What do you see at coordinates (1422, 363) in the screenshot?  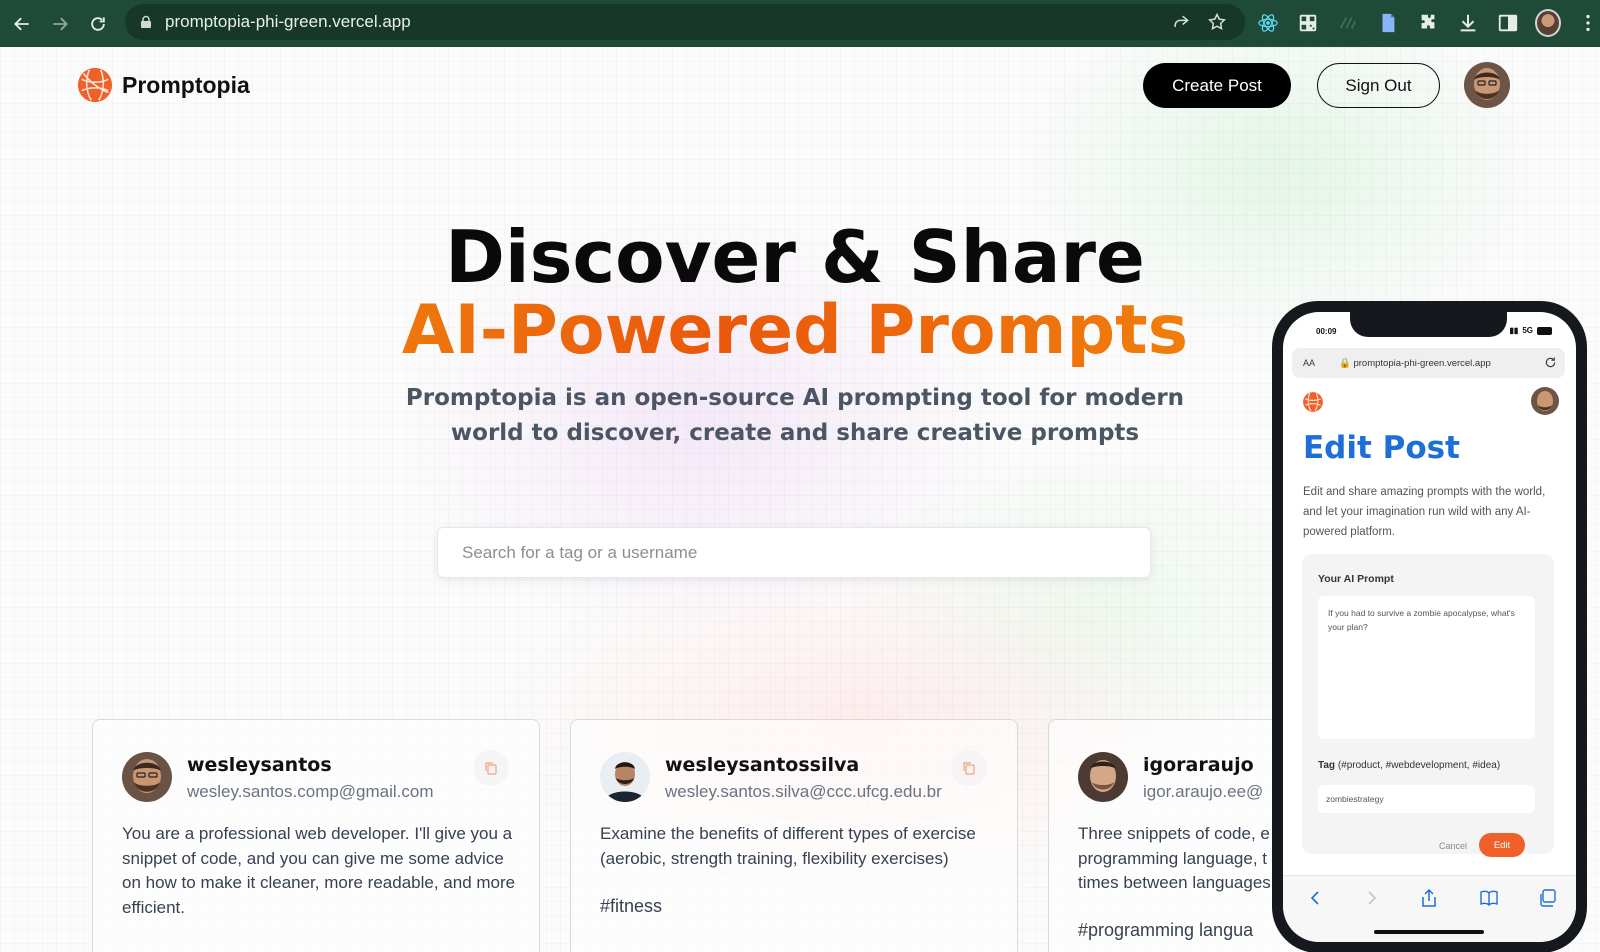 I see `phone-url-text: promptopia-phi-green.vercel.app` at bounding box center [1422, 363].